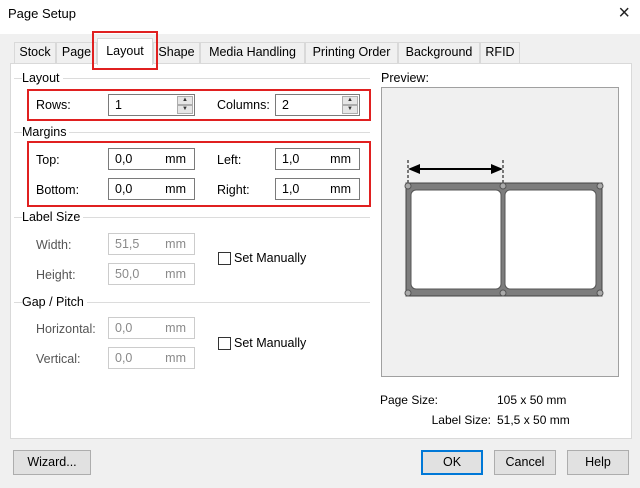  What do you see at coordinates (151, 358) in the screenshot?
I see `vertical-gap-field: 0,0 mm` at bounding box center [151, 358].